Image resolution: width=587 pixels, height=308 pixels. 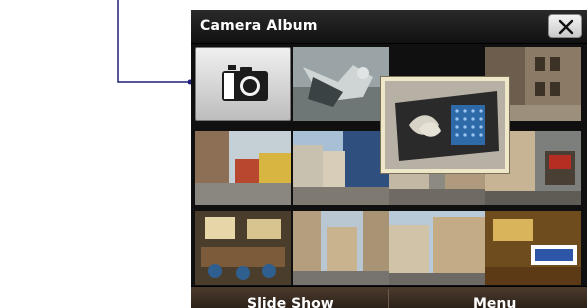 I want to click on close-icon, so click(x=566, y=27).